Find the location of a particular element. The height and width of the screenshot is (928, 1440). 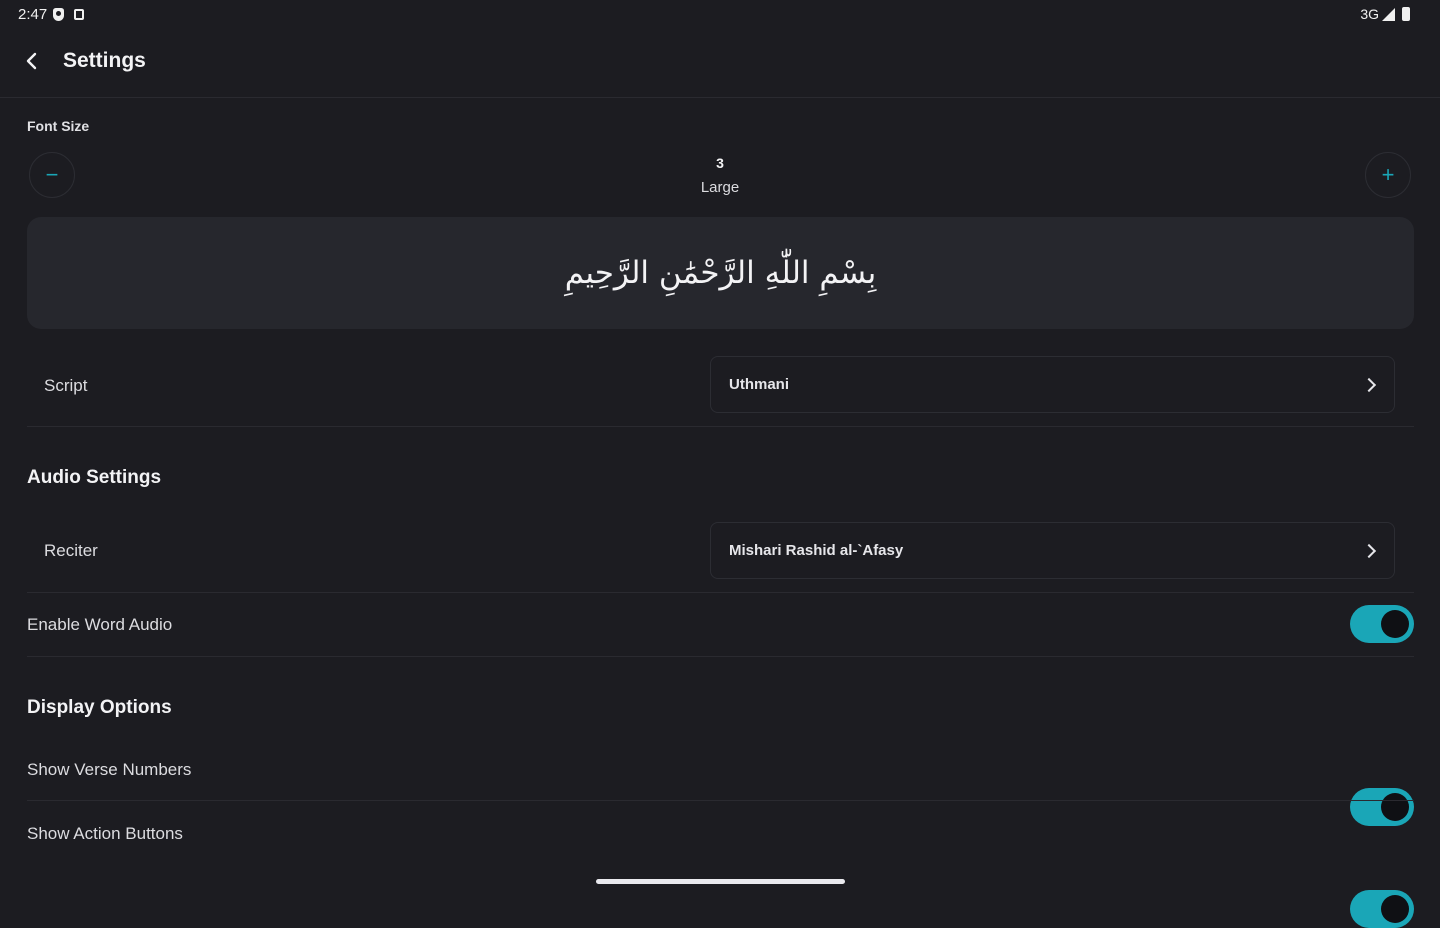

word-audio-toggle is located at coordinates (1382, 624).